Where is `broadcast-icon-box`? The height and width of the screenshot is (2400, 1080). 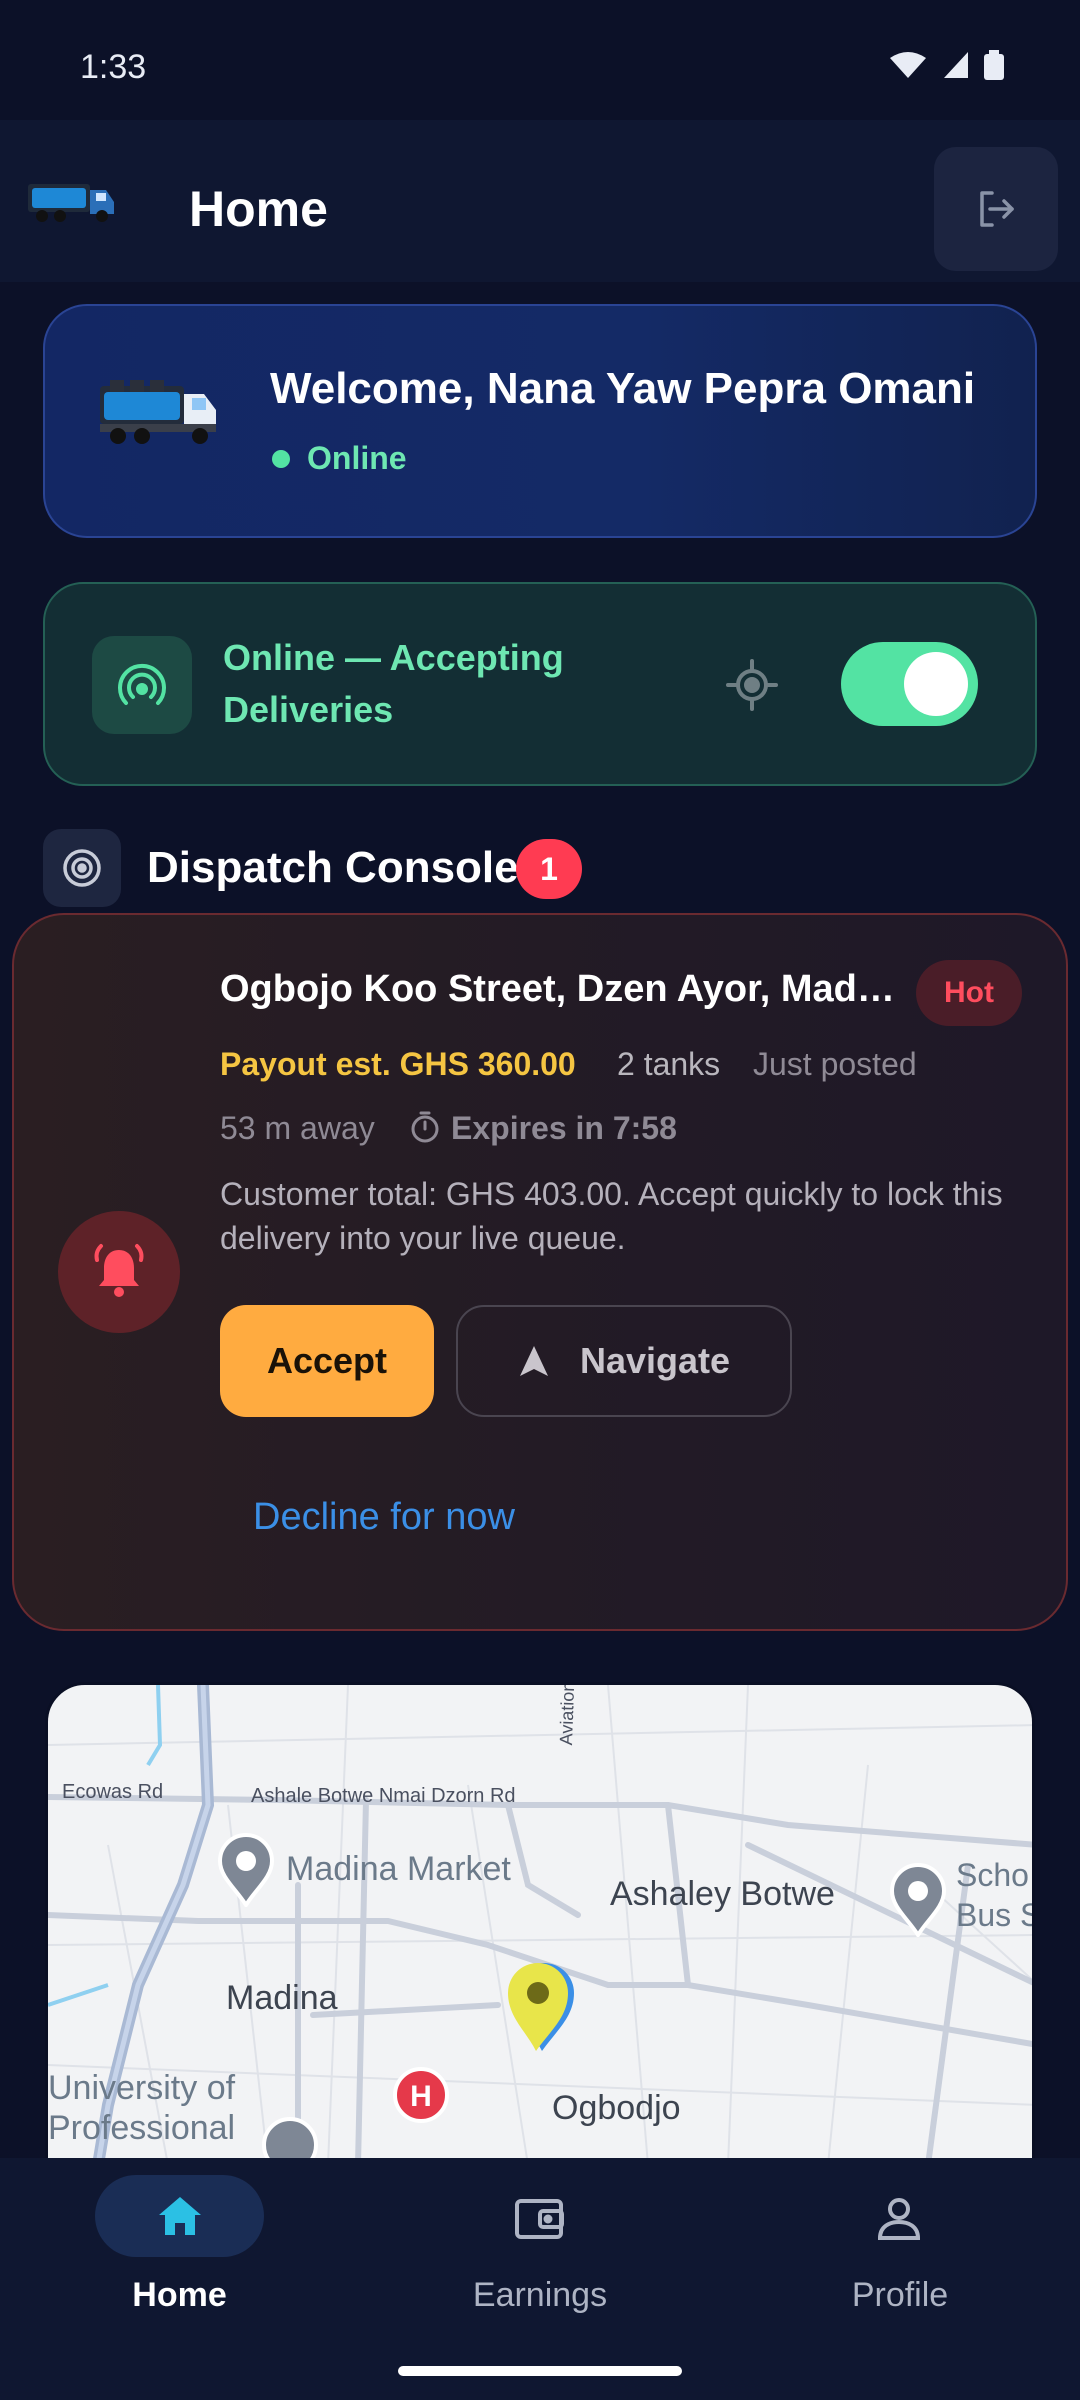 broadcast-icon-box is located at coordinates (142, 685).